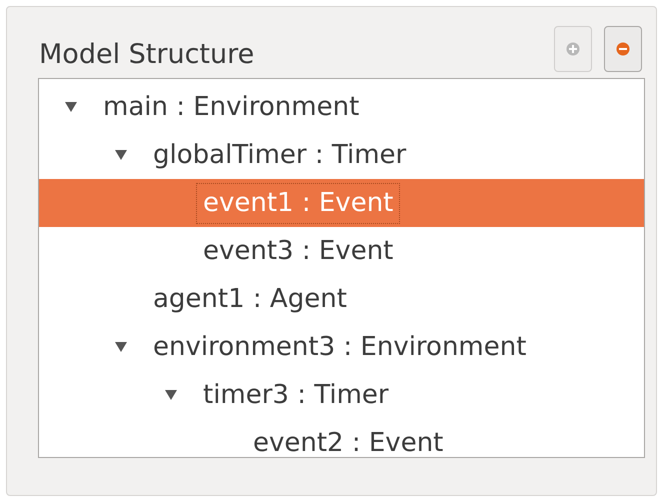 This screenshot has height=502, width=663. I want to click on plus-icon, so click(573, 49).